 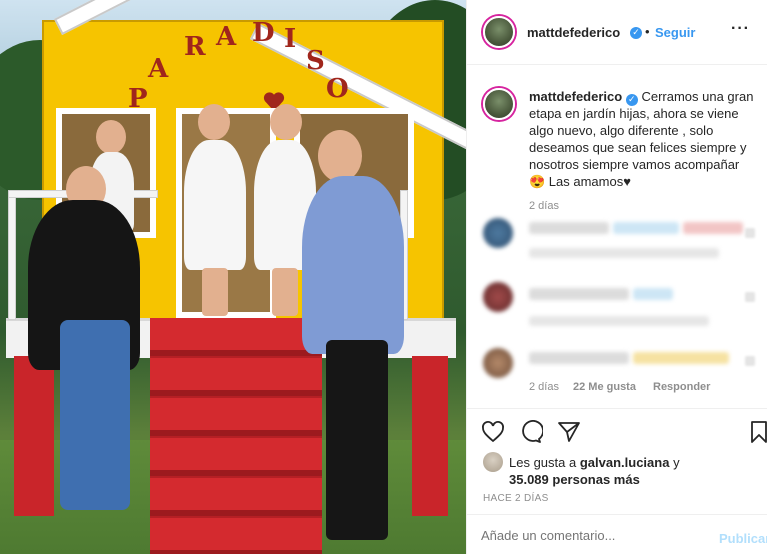 I want to click on comment-likes: 22 Me gusta, so click(x=604, y=387).